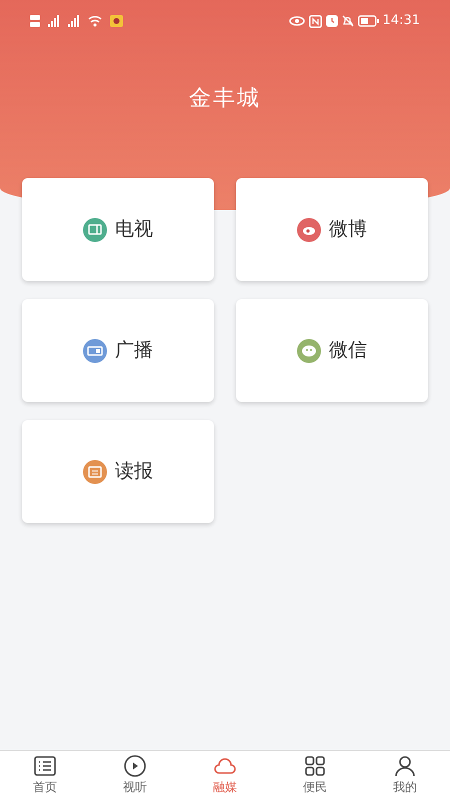 This screenshot has width=450, height=800. Describe the element at coordinates (332, 350) in the screenshot. I see `menu-tile: 微信` at that location.